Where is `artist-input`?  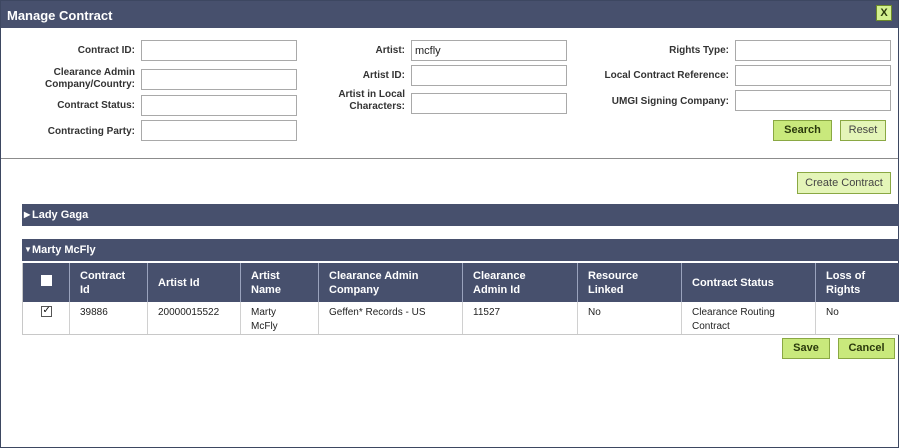
artist-input is located at coordinates (489, 50).